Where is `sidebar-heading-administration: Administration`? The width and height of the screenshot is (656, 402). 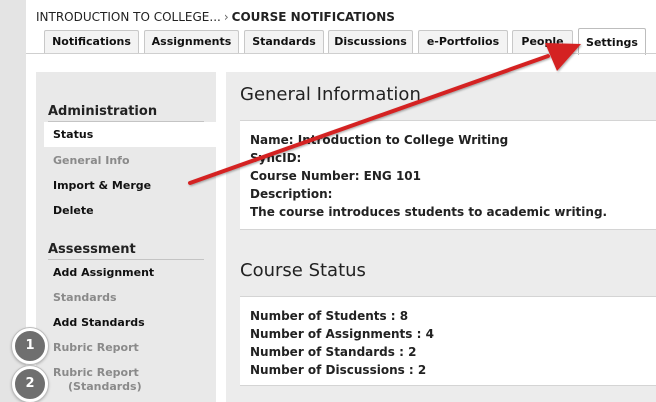
sidebar-heading-administration: Administration is located at coordinates (103, 111).